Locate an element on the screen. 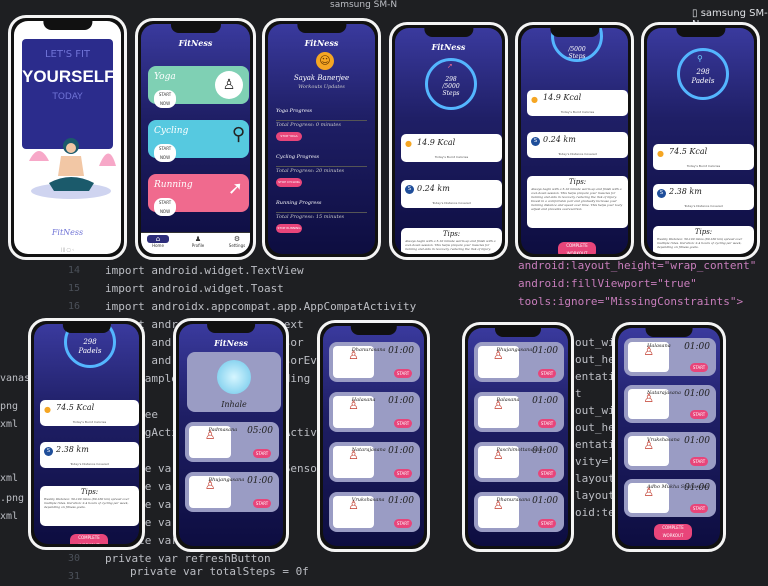  pose-name: Natarajasana is located at coordinates (664, 393).